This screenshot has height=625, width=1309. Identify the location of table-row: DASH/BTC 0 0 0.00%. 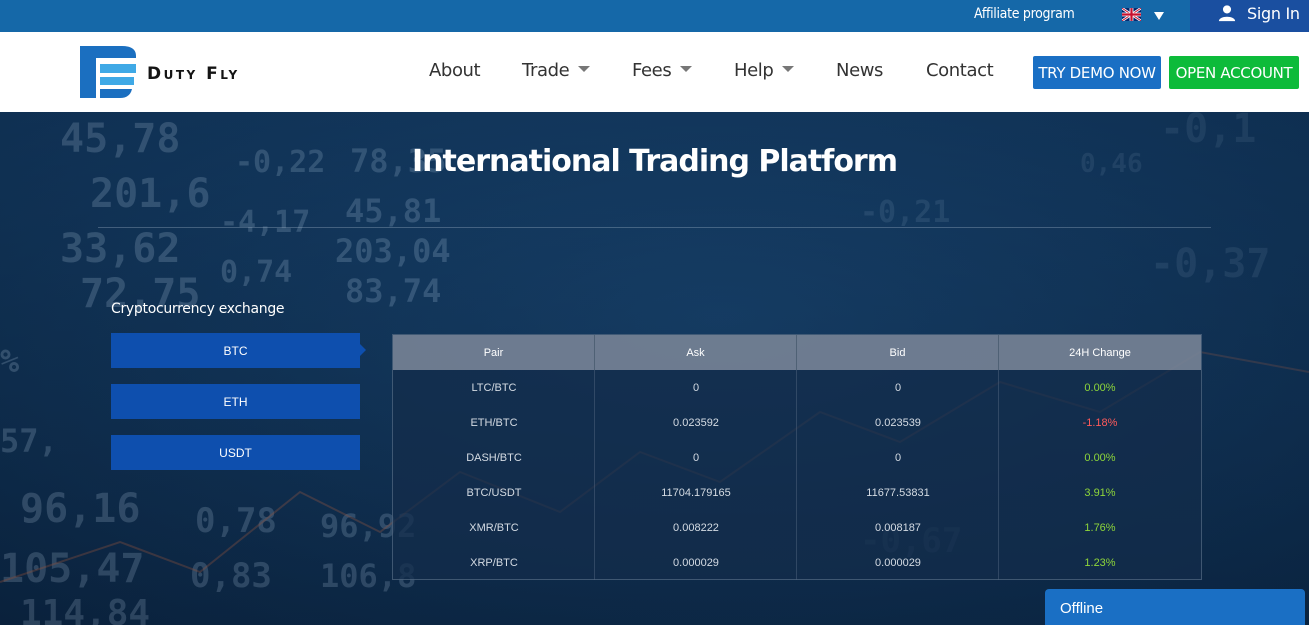
(797, 457).